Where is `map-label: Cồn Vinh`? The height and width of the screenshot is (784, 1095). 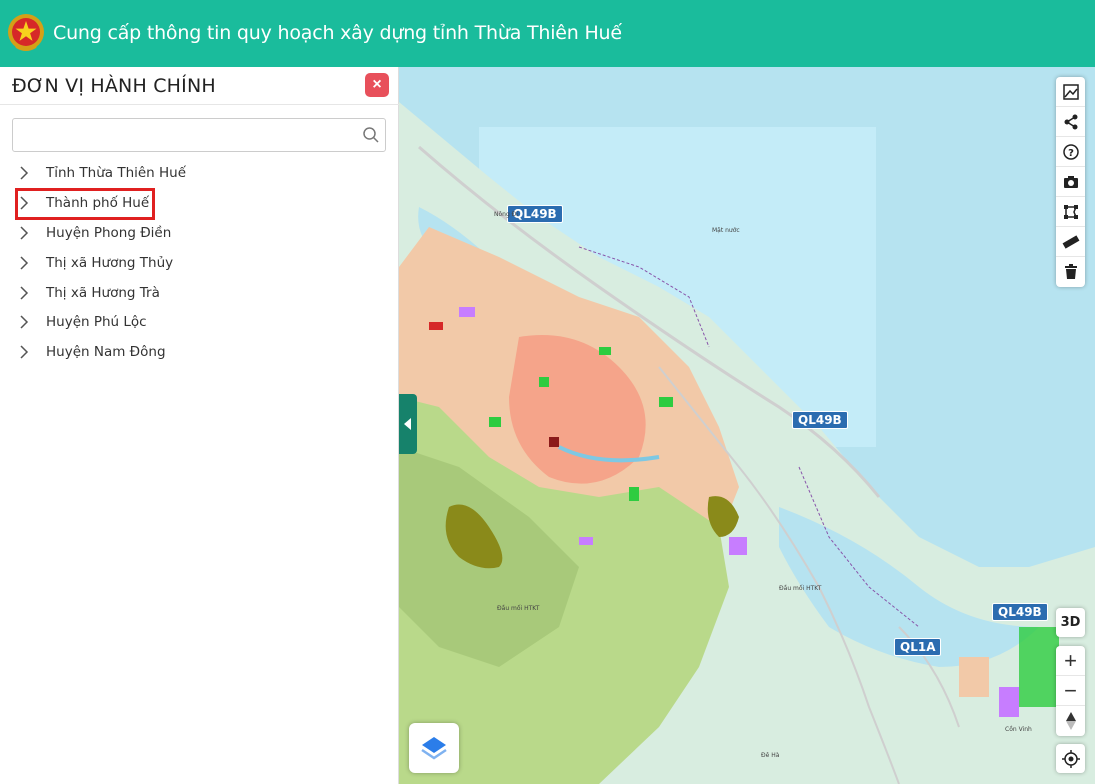
map-label: Cồn Vinh is located at coordinates (1018, 729).